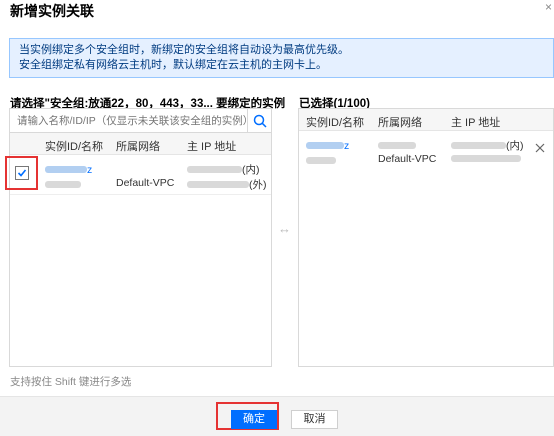 The width and height of the screenshot is (554, 436). I want to click on search-icon, so click(260, 121).